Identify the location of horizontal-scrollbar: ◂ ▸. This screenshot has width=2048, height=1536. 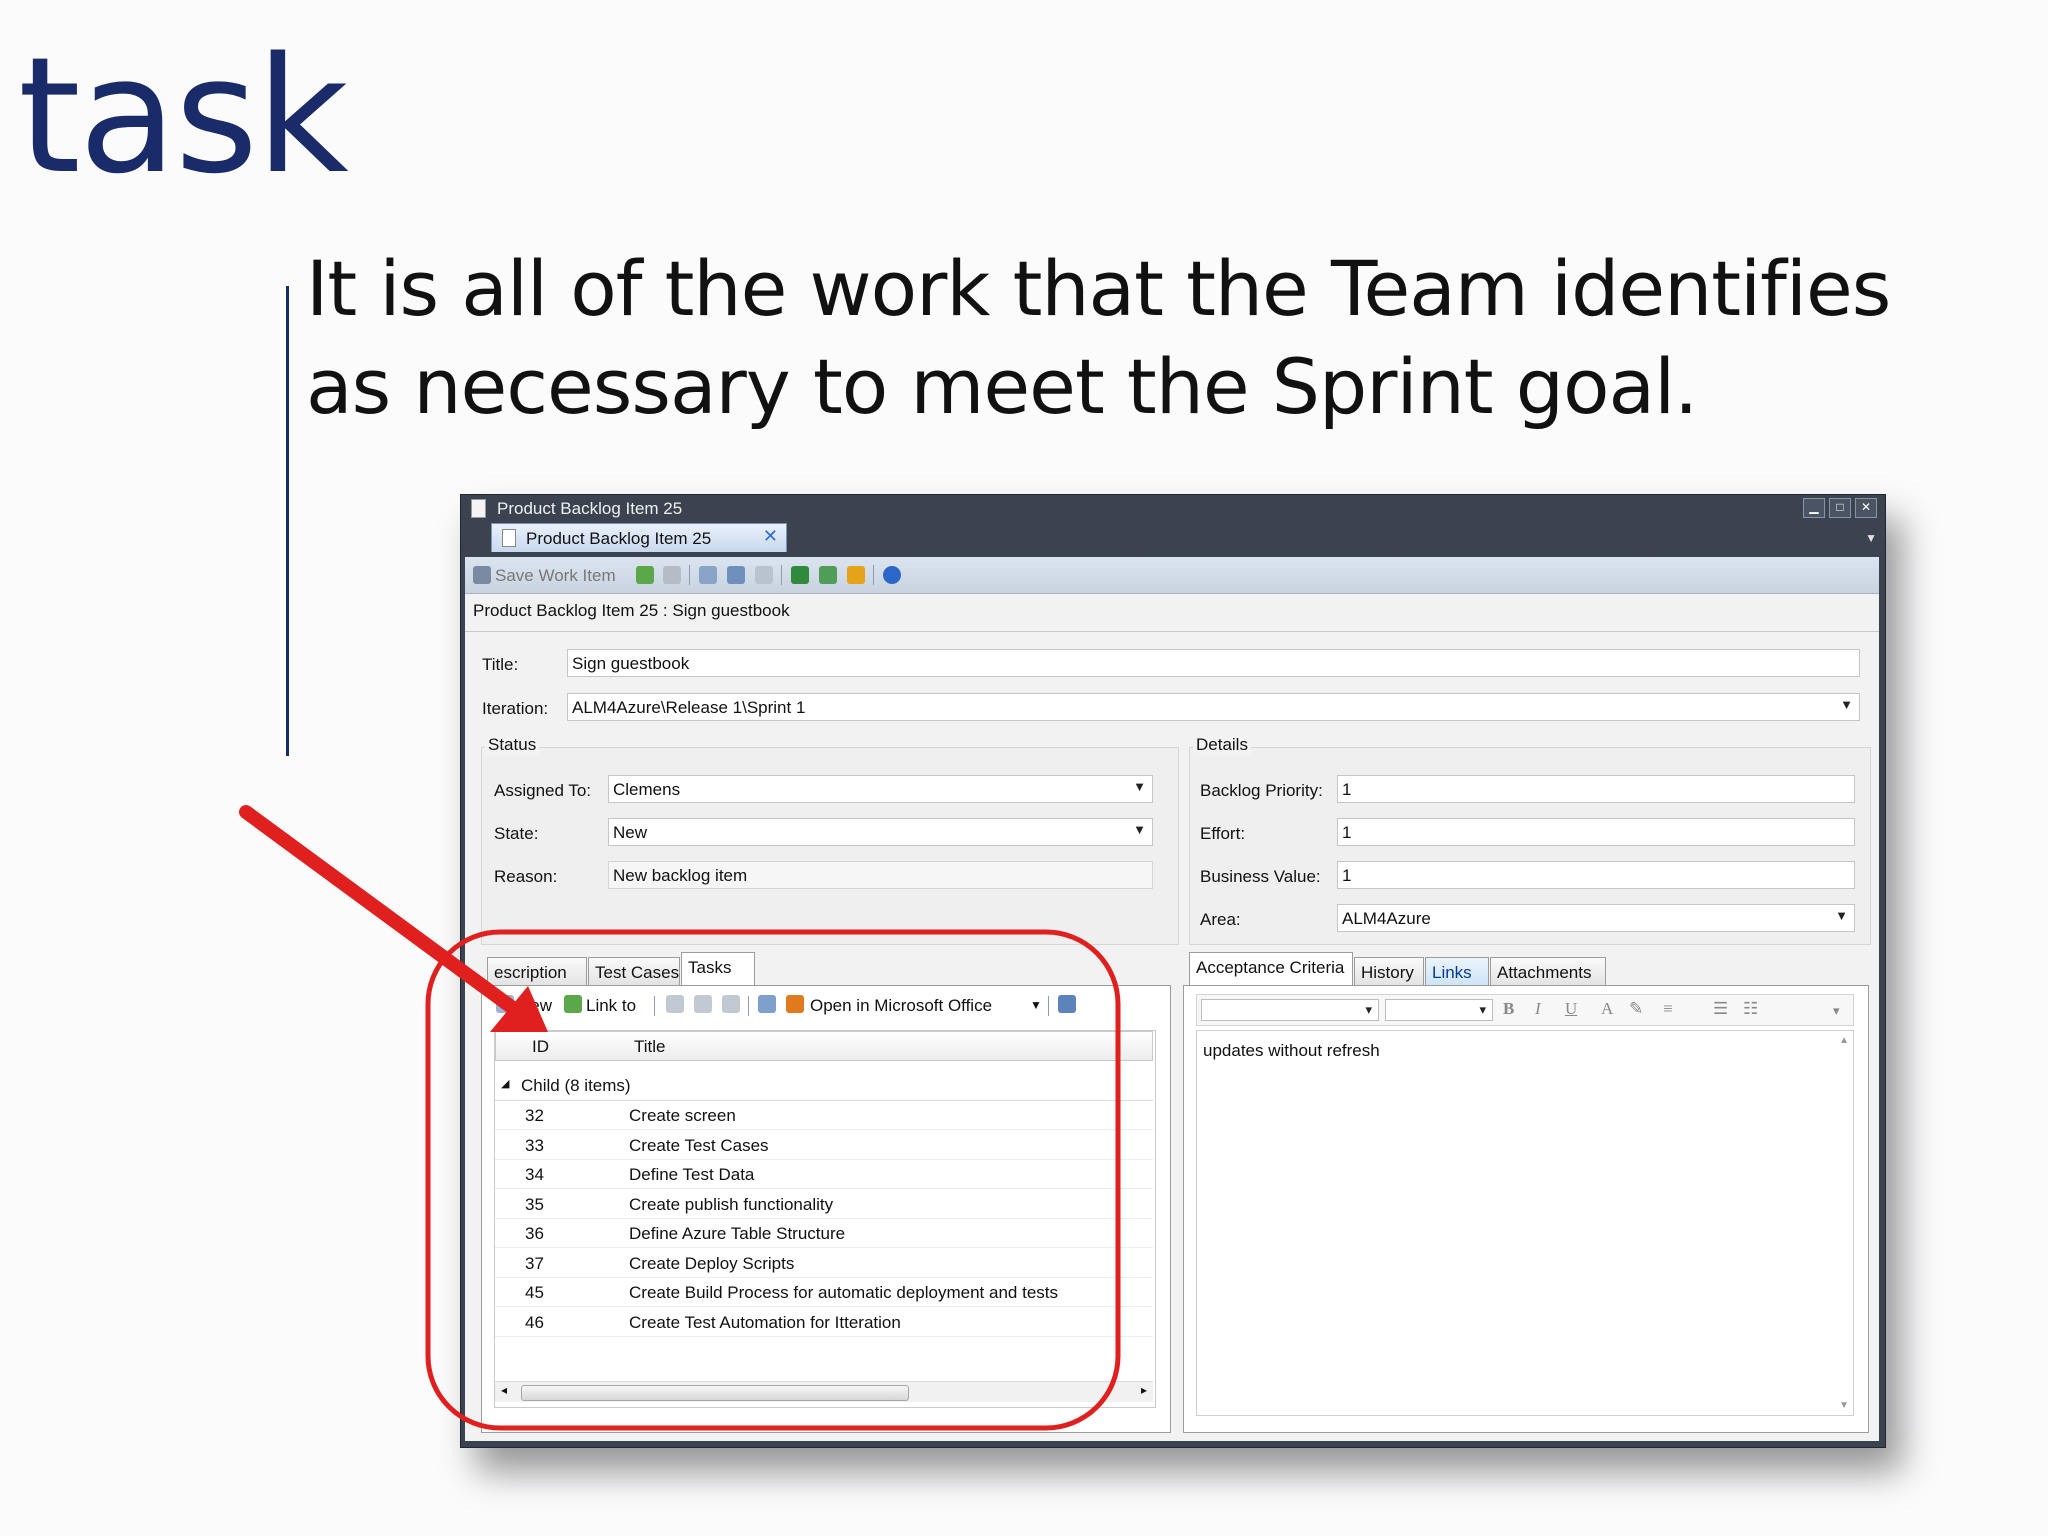
(824, 1391).